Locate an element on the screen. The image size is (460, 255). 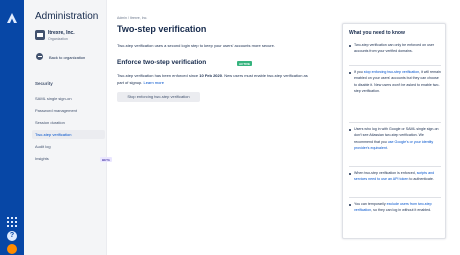
org-logo-icon is located at coordinates (40, 35).